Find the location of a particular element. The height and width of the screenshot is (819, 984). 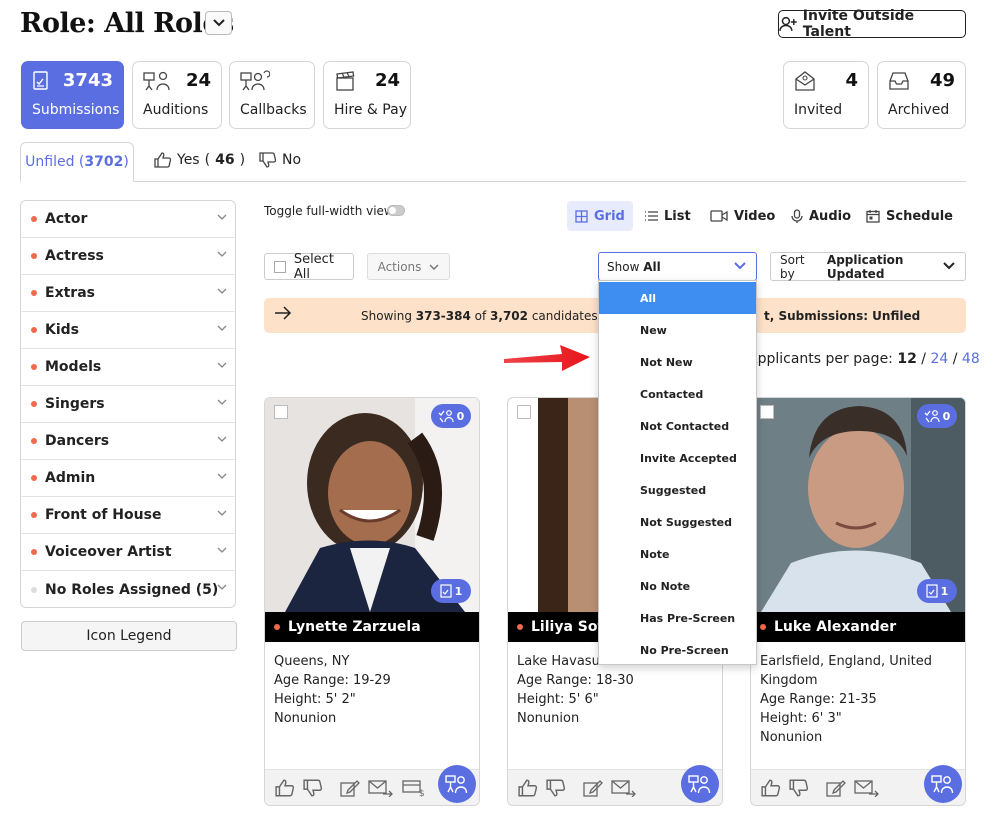

candidate-name-bar: Lynette Zarzuela is located at coordinates (372, 627).